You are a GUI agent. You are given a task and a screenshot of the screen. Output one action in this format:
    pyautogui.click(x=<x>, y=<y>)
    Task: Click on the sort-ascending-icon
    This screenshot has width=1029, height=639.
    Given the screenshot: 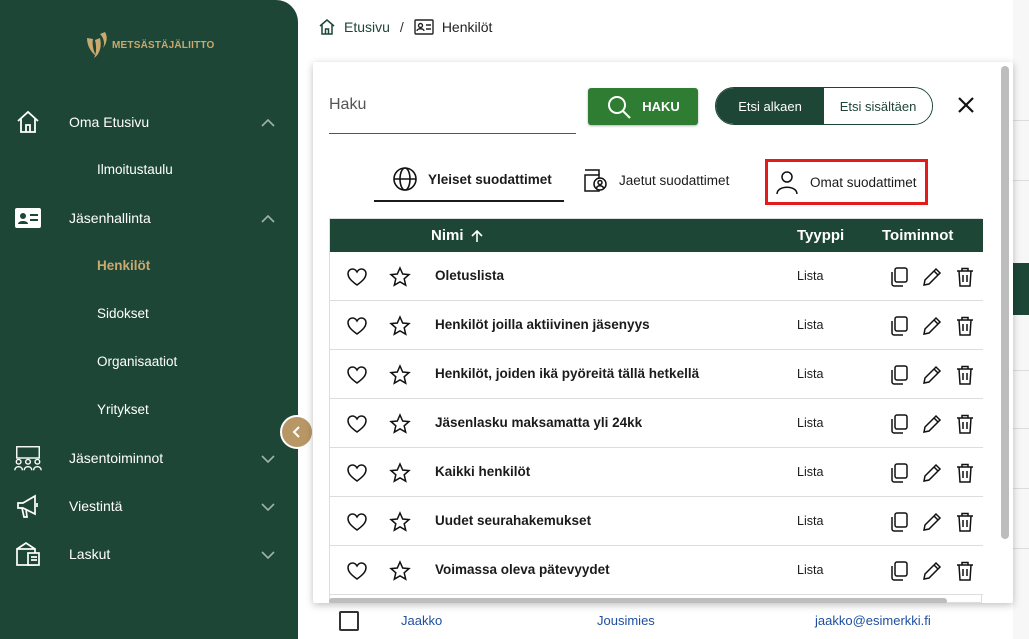 What is the action you would take?
    pyautogui.click(x=477, y=236)
    